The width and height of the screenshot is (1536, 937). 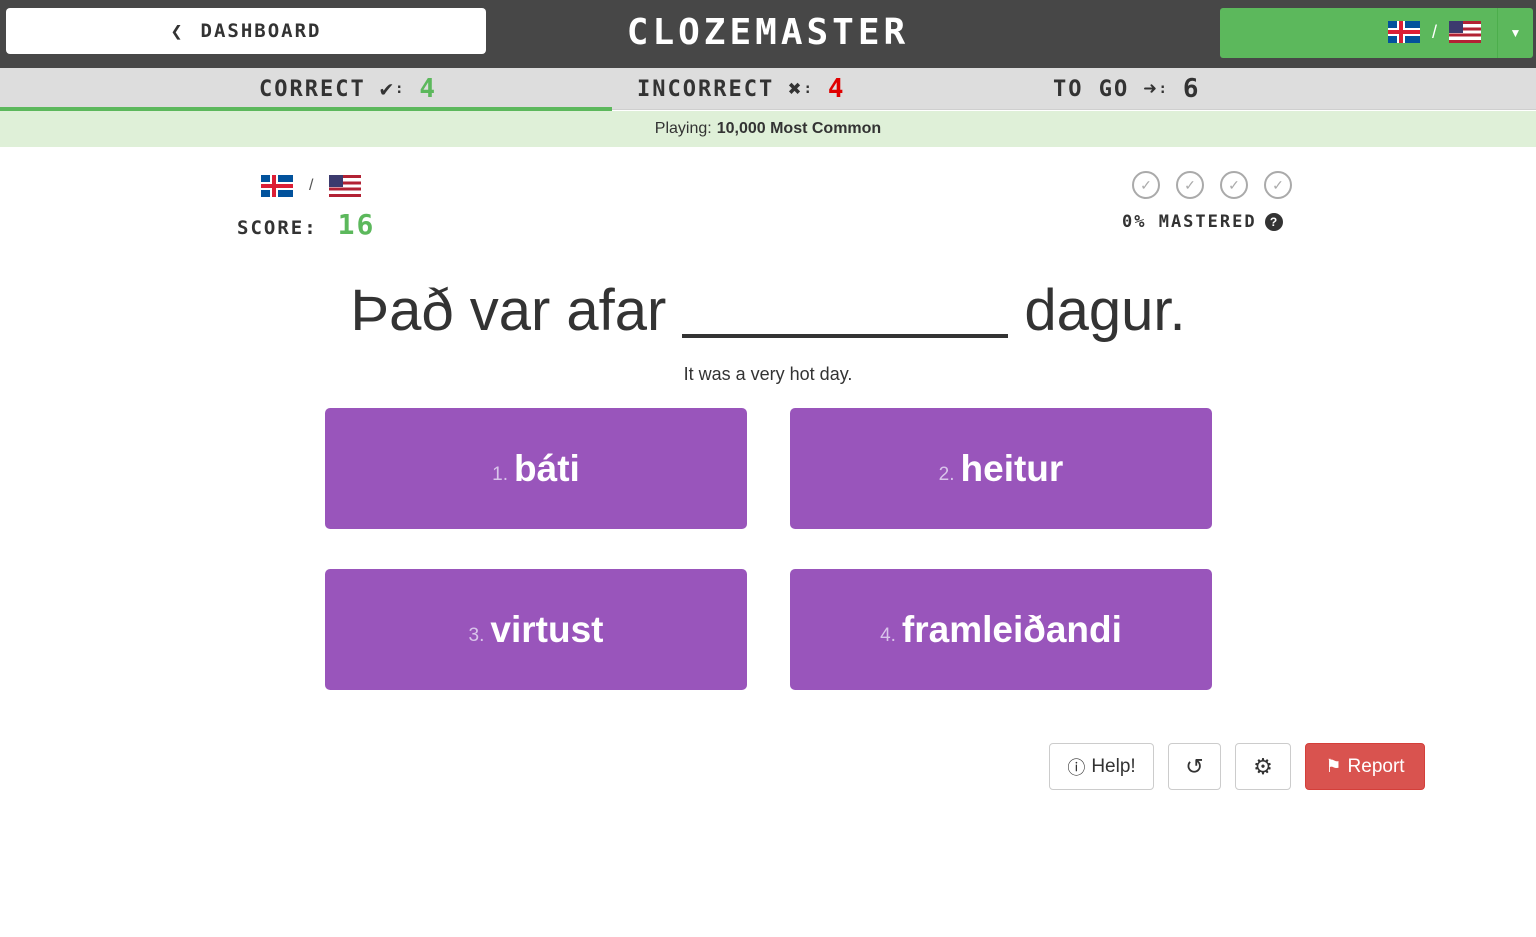 I want to click on question-circle-icon: ?, so click(x=1273, y=222).